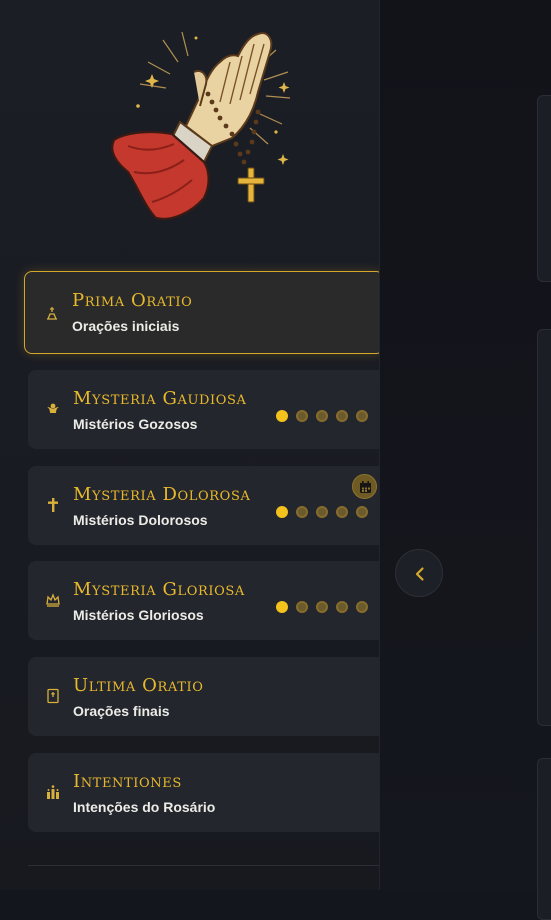 The height and width of the screenshot is (920, 551). Describe the element at coordinates (53, 600) in the screenshot. I see `crown-icon` at that location.